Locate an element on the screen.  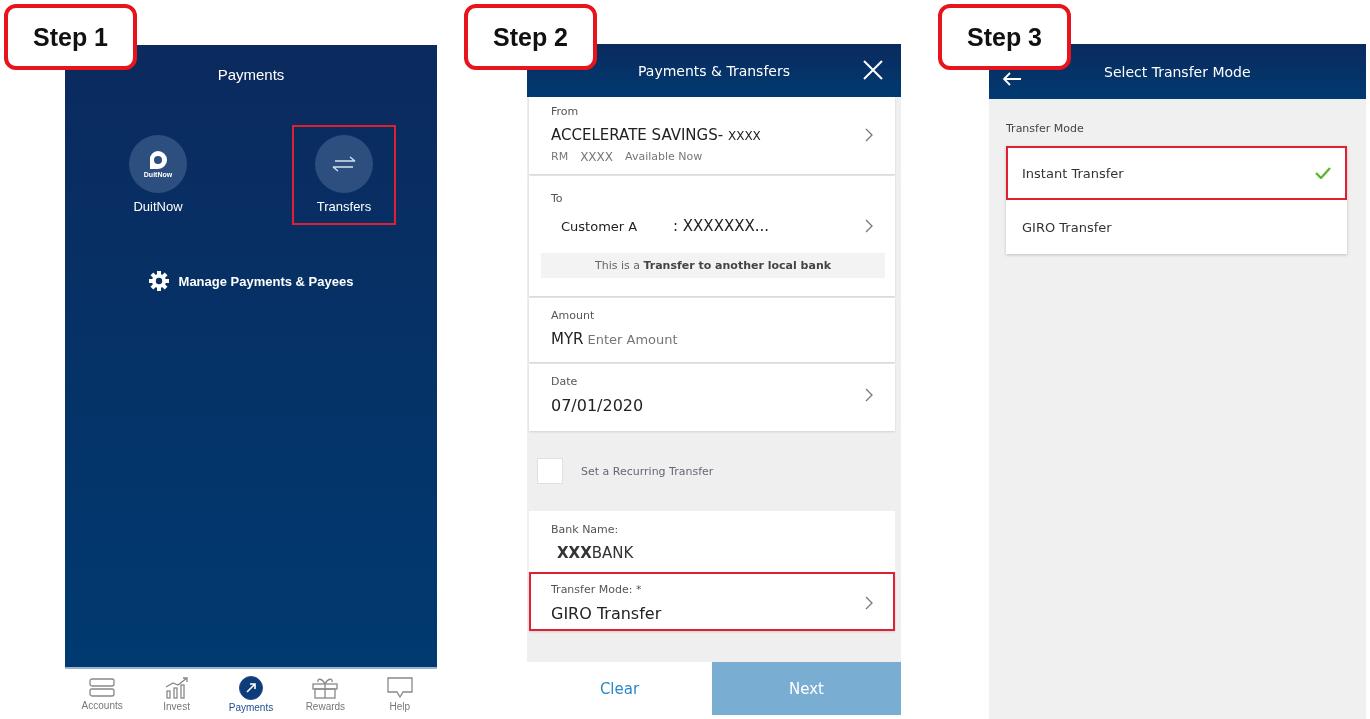
nav-tab: Accounts is located at coordinates (102, 694).